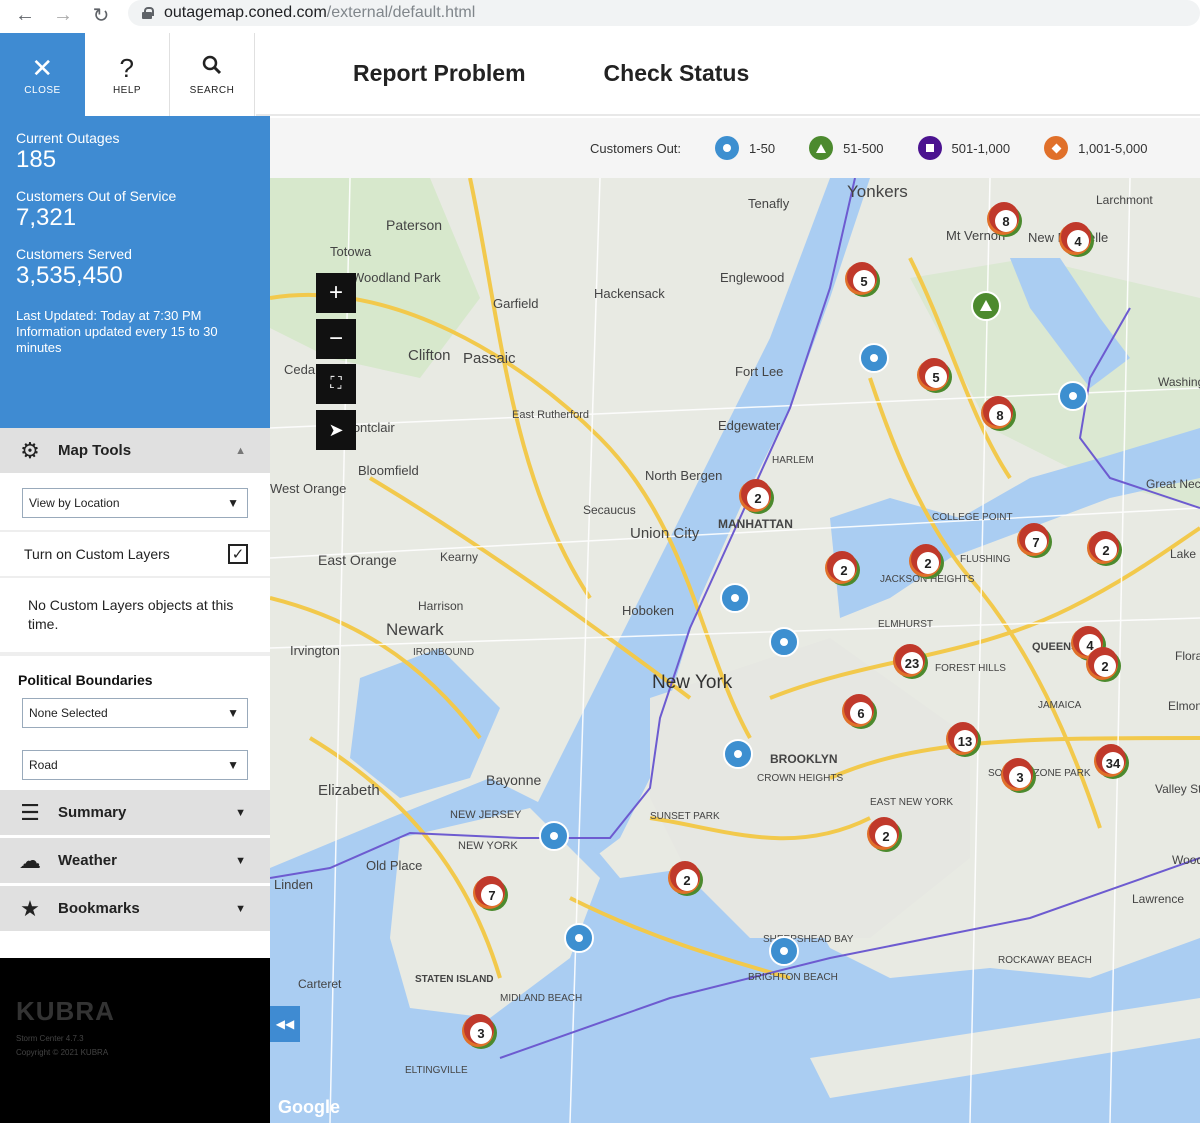 The image size is (1200, 1123). Describe the element at coordinates (240, 450) in the screenshot. I see `chevron-up-icon: ▲` at that location.